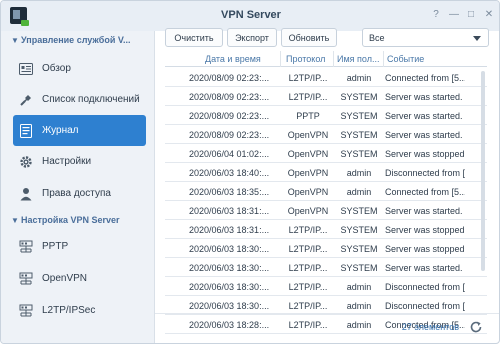 The height and width of the screenshot is (344, 500). Describe the element at coordinates (26, 130) in the screenshot. I see `log-icon` at that location.